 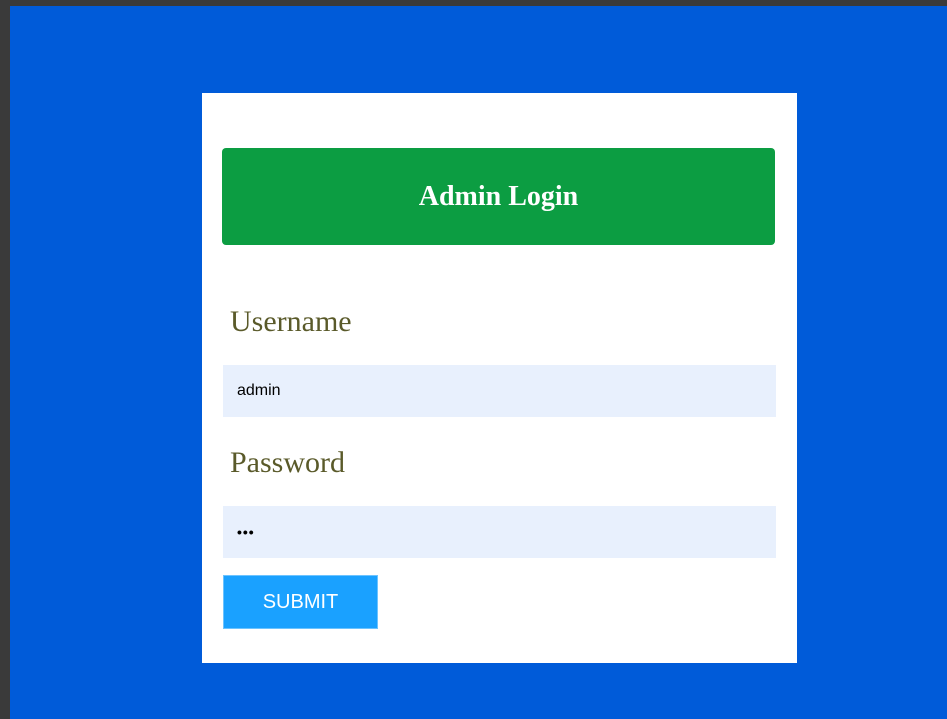 I want to click on password-input, so click(x=499, y=532).